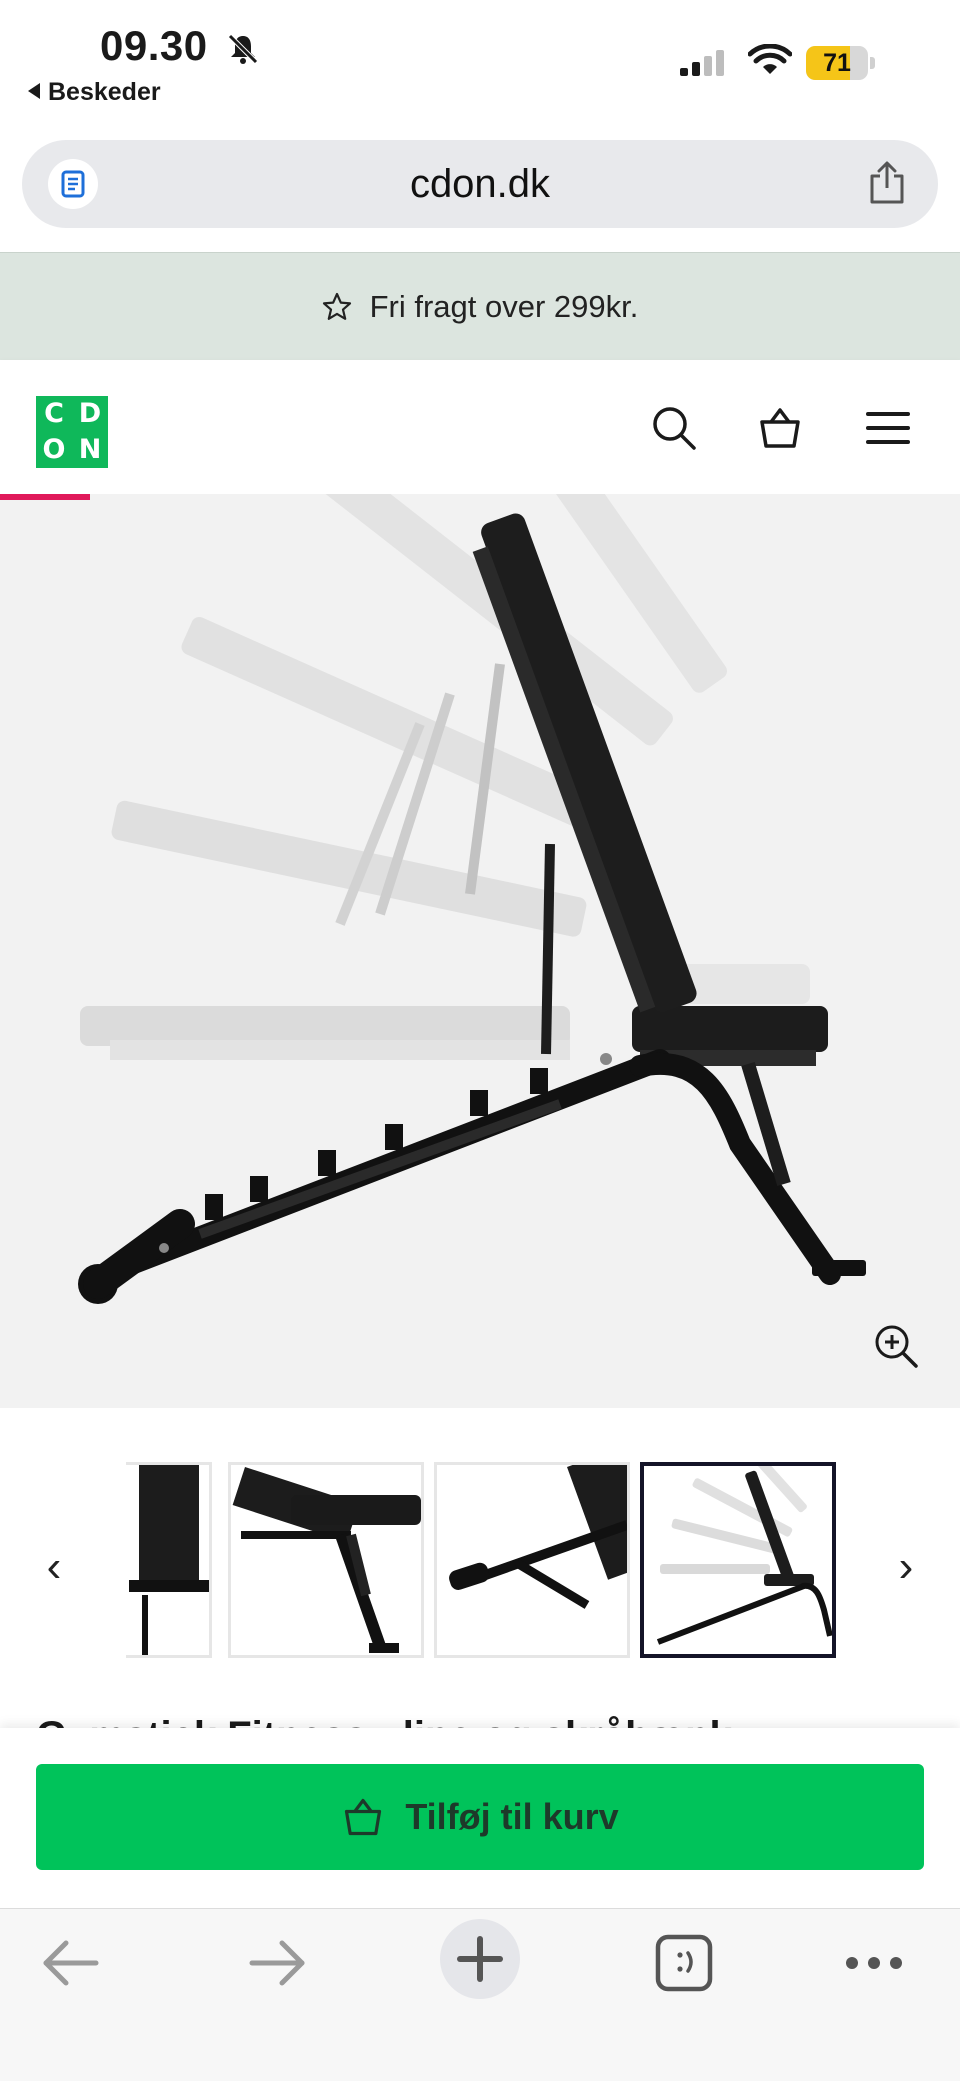 Image resolution: width=960 pixels, height=2081 pixels. Describe the element at coordinates (837, 63) in the screenshot. I see `battery-level: 71` at that location.